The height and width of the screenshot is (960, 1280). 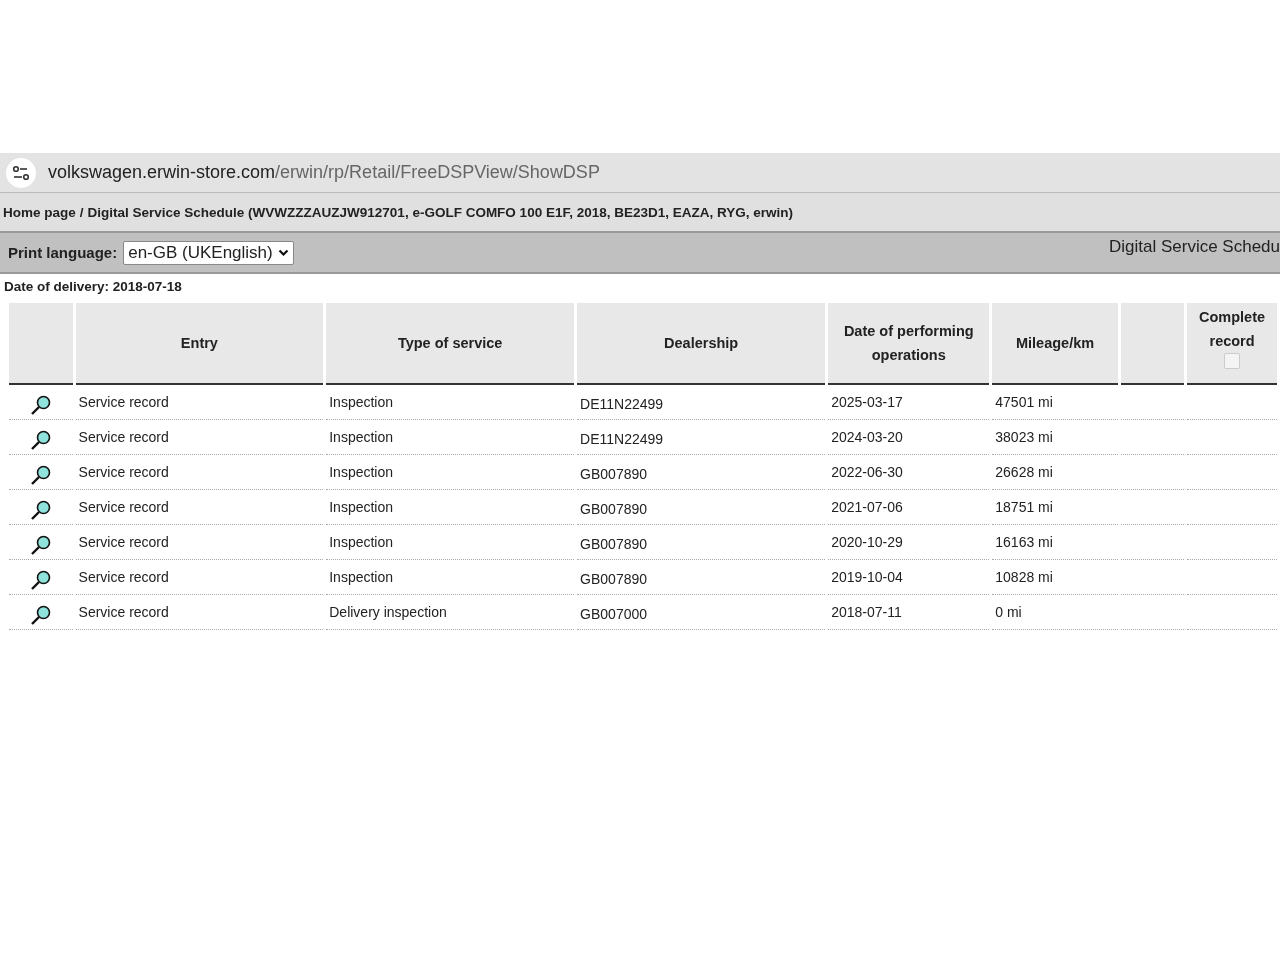 I want to click on table-cell: 2021-07-06, so click(x=867, y=507).